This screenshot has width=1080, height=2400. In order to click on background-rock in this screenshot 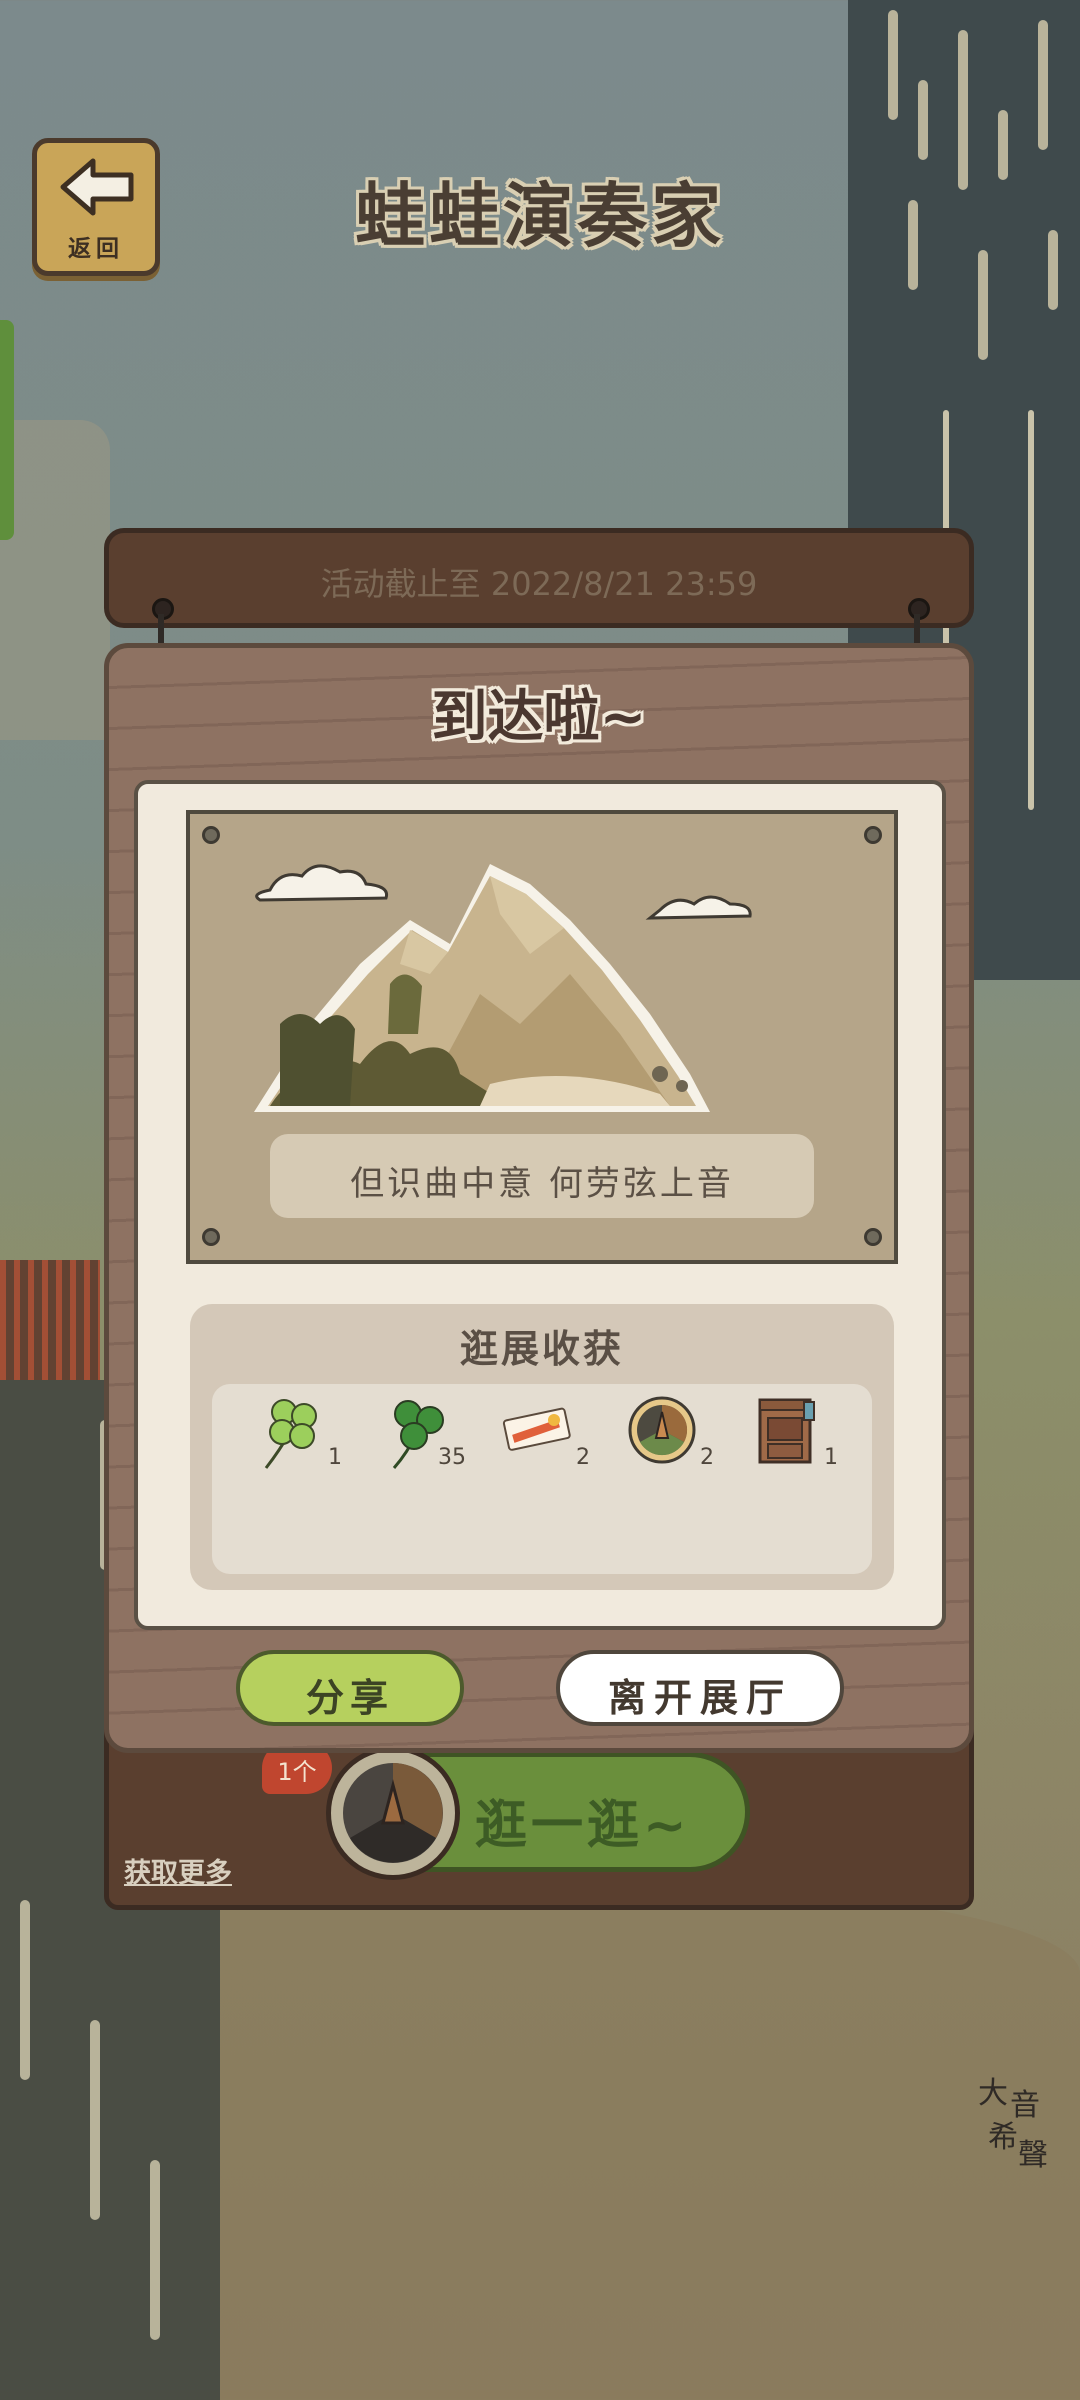, I will do `click(55, 580)`.